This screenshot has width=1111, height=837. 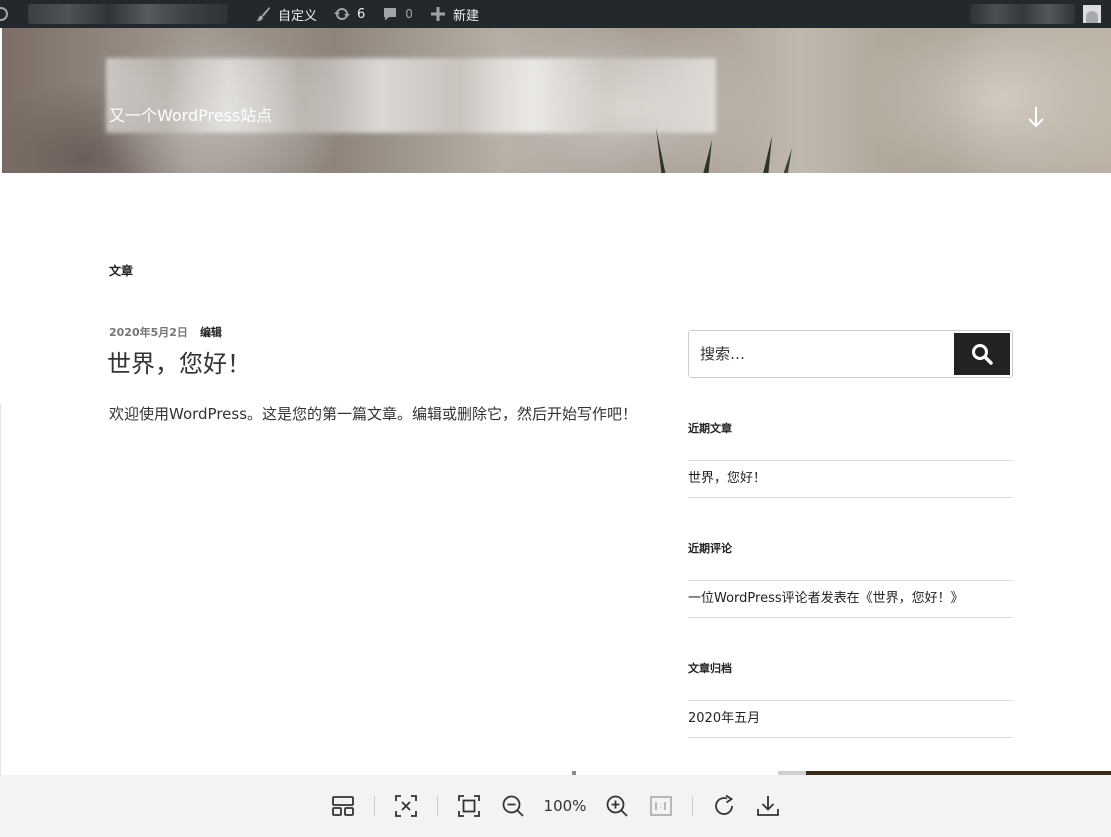 What do you see at coordinates (211, 332) in the screenshot?
I see `edit-post-link: 编辑` at bounding box center [211, 332].